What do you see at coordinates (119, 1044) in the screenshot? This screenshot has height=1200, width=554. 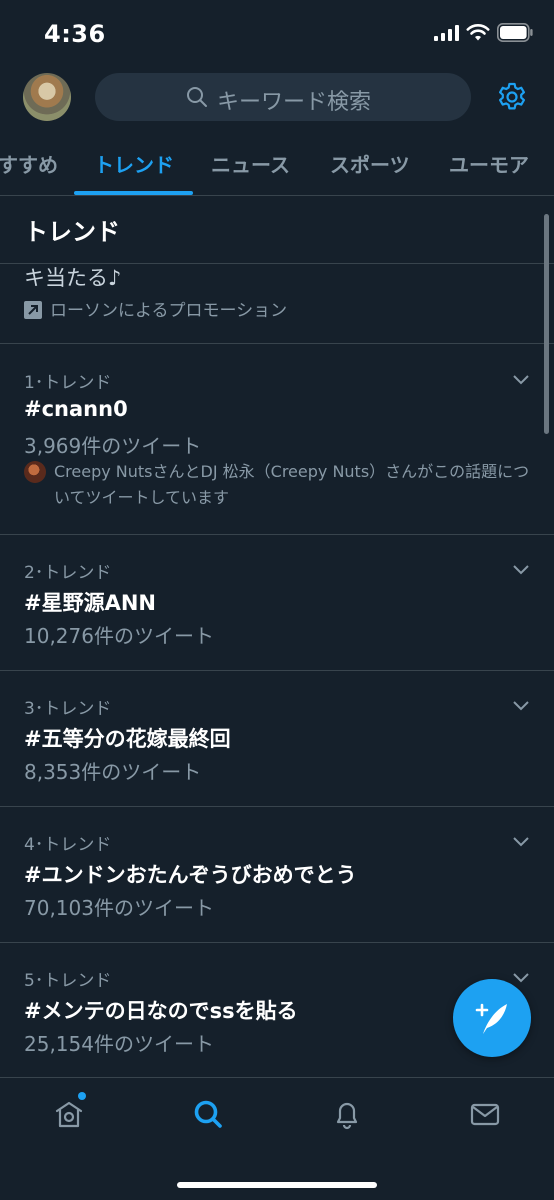 I see `trend-tweet-count: 25,154件のツイート` at bounding box center [119, 1044].